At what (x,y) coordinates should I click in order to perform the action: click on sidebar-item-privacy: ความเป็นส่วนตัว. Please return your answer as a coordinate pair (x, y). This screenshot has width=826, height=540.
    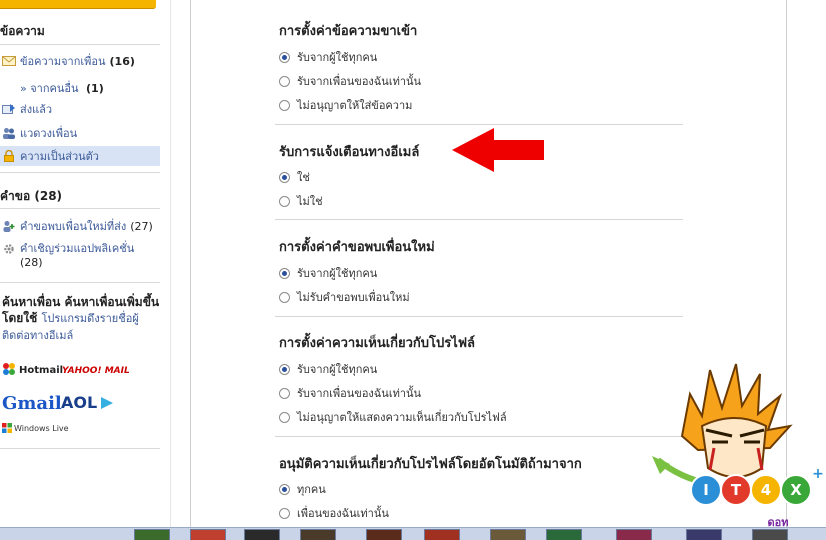
    Looking at the image, I should click on (80, 156).